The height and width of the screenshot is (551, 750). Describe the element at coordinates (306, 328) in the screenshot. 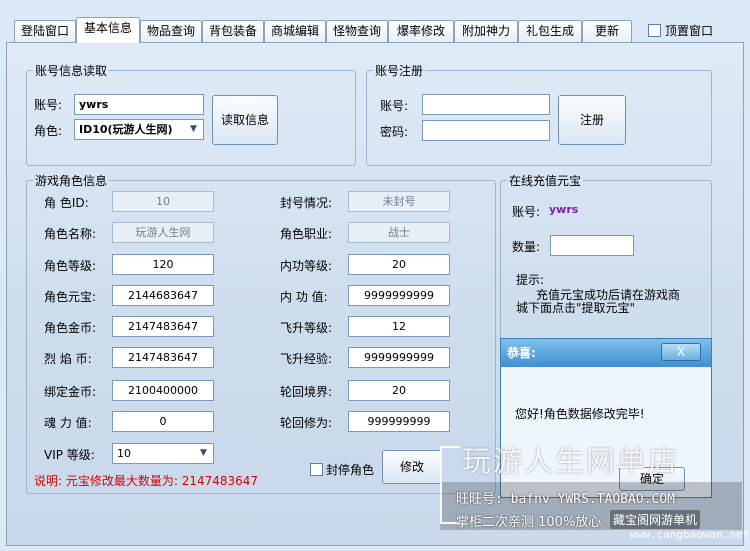

I see `role-right-label-4: 飞升等级:` at that location.